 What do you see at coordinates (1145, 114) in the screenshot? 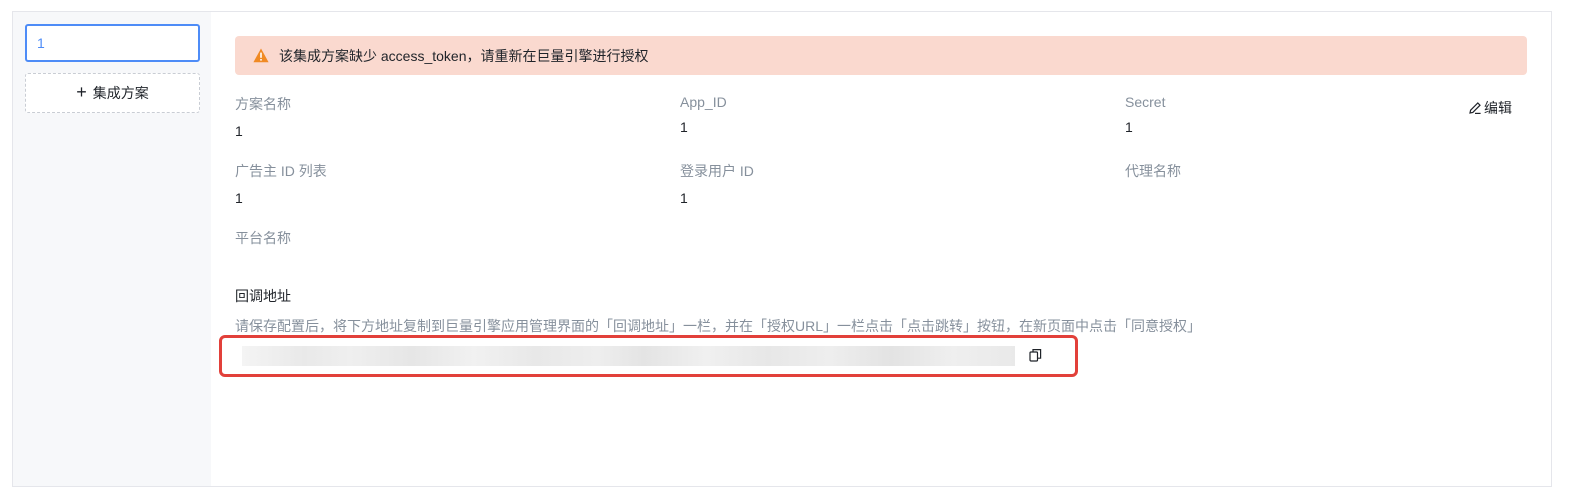
I see `field-secret: Secret 1` at bounding box center [1145, 114].